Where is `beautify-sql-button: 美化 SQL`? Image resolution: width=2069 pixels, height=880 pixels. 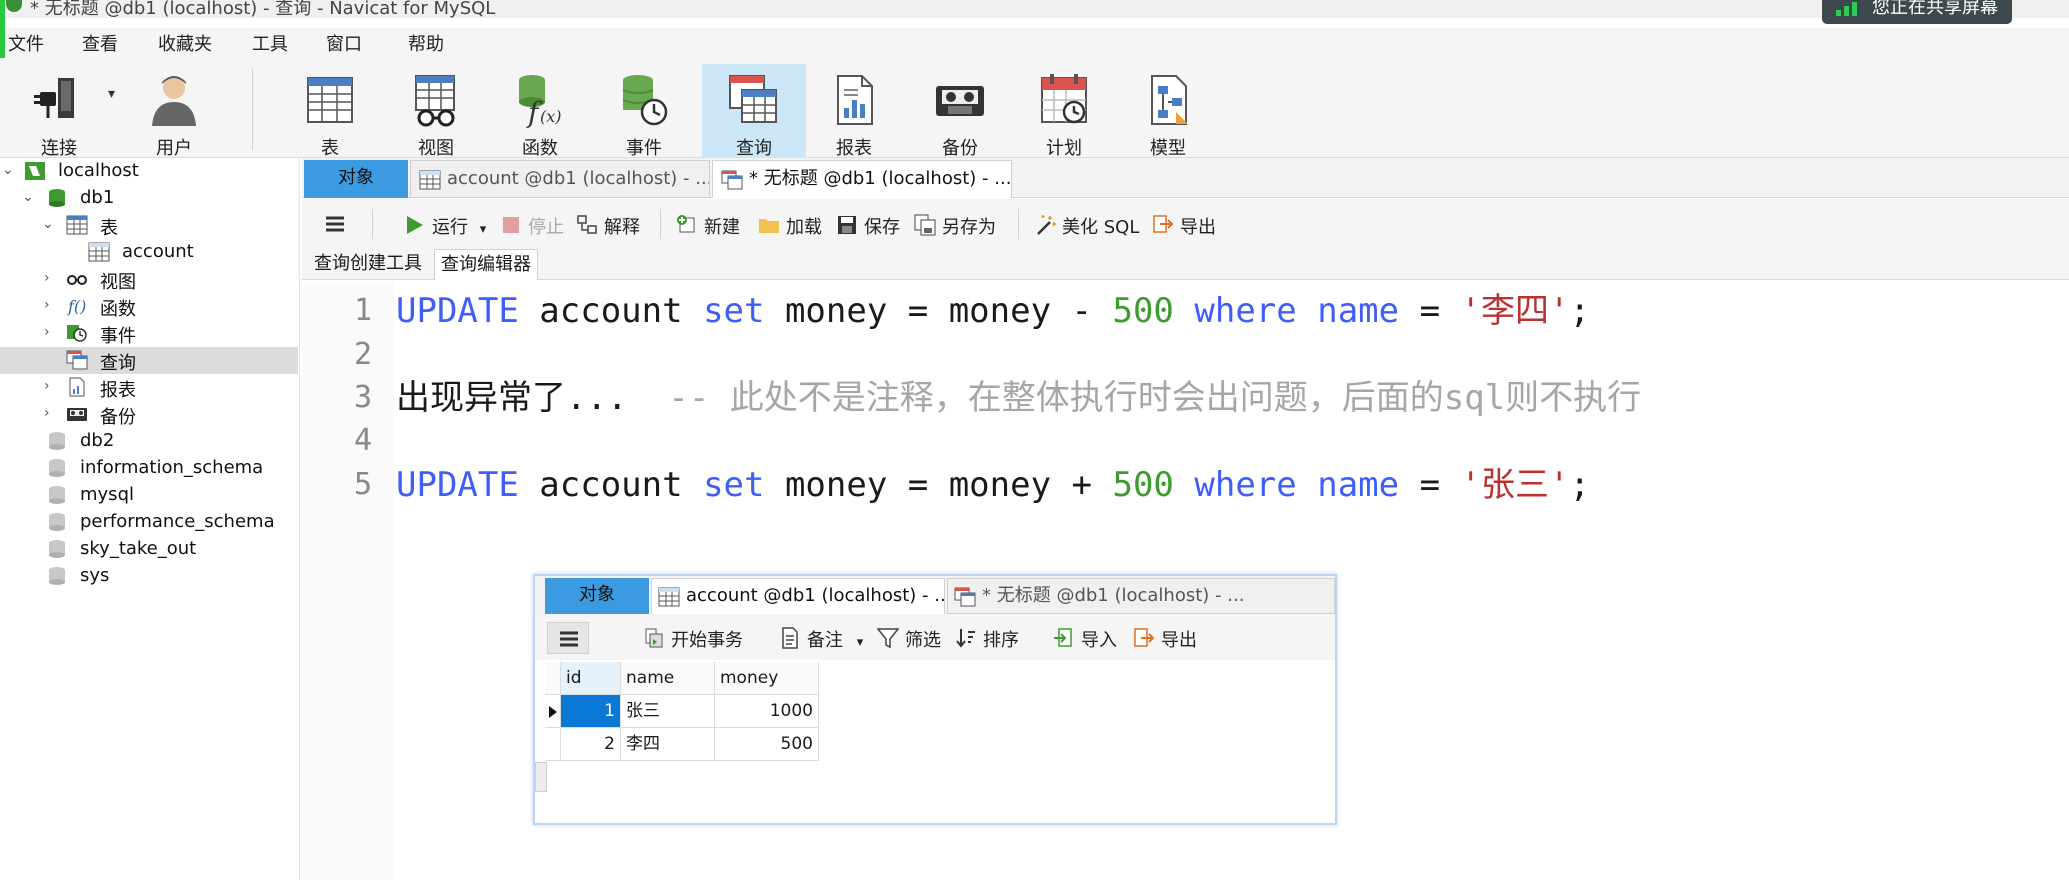
beautify-sql-button: 美化 SQL is located at coordinates (1086, 225).